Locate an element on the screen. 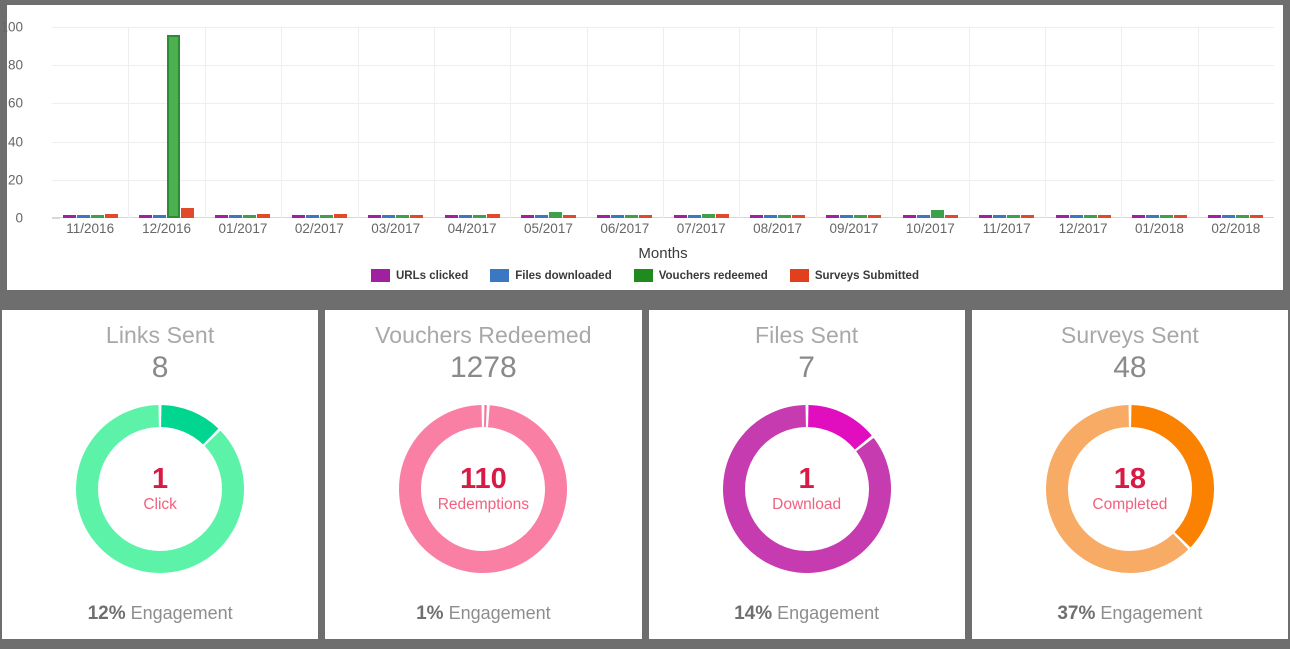 The height and width of the screenshot is (649, 1290). legend-item: Surveys Submitted is located at coordinates (854, 275).